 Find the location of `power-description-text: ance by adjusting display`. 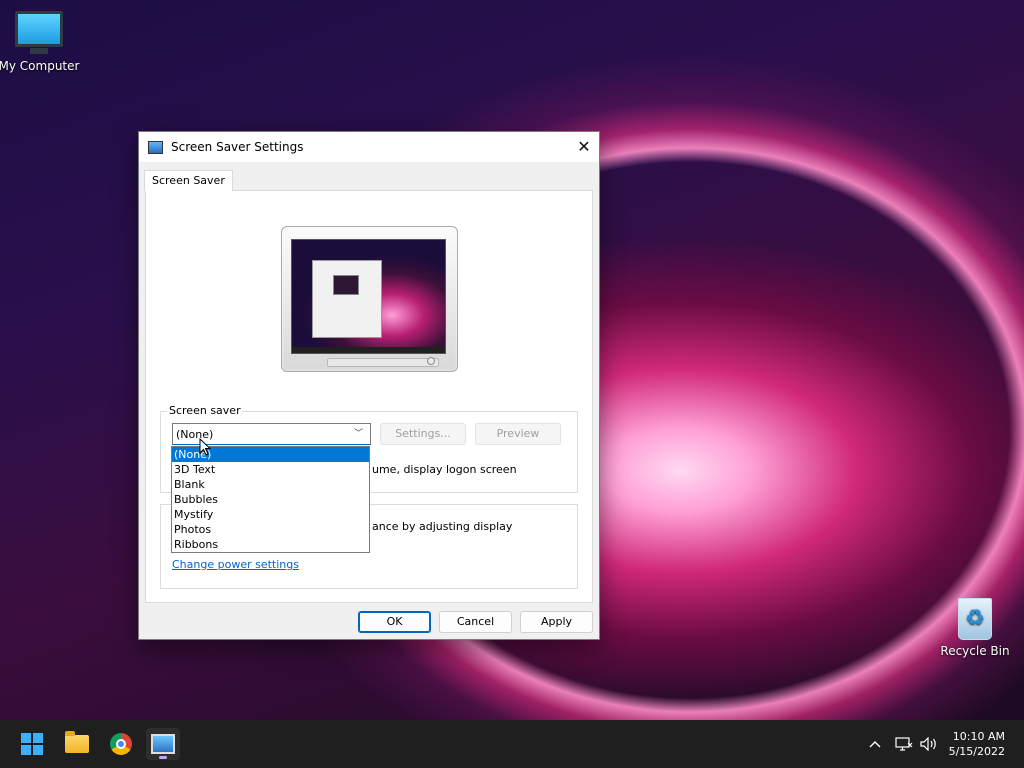

power-description-text: ance by adjusting display is located at coordinates (442, 526).